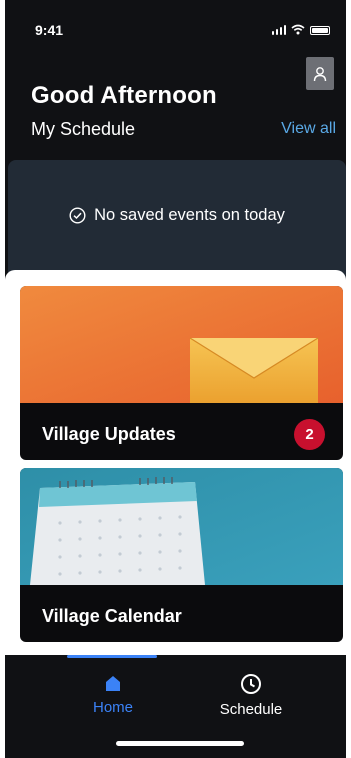 The image size is (351, 758). I want to click on view-all-link: View all, so click(308, 129).